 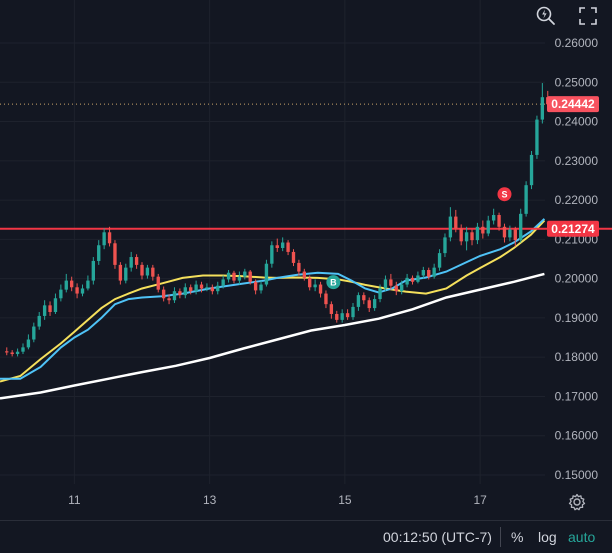 I want to click on fullscreen-button, so click(x=588, y=16).